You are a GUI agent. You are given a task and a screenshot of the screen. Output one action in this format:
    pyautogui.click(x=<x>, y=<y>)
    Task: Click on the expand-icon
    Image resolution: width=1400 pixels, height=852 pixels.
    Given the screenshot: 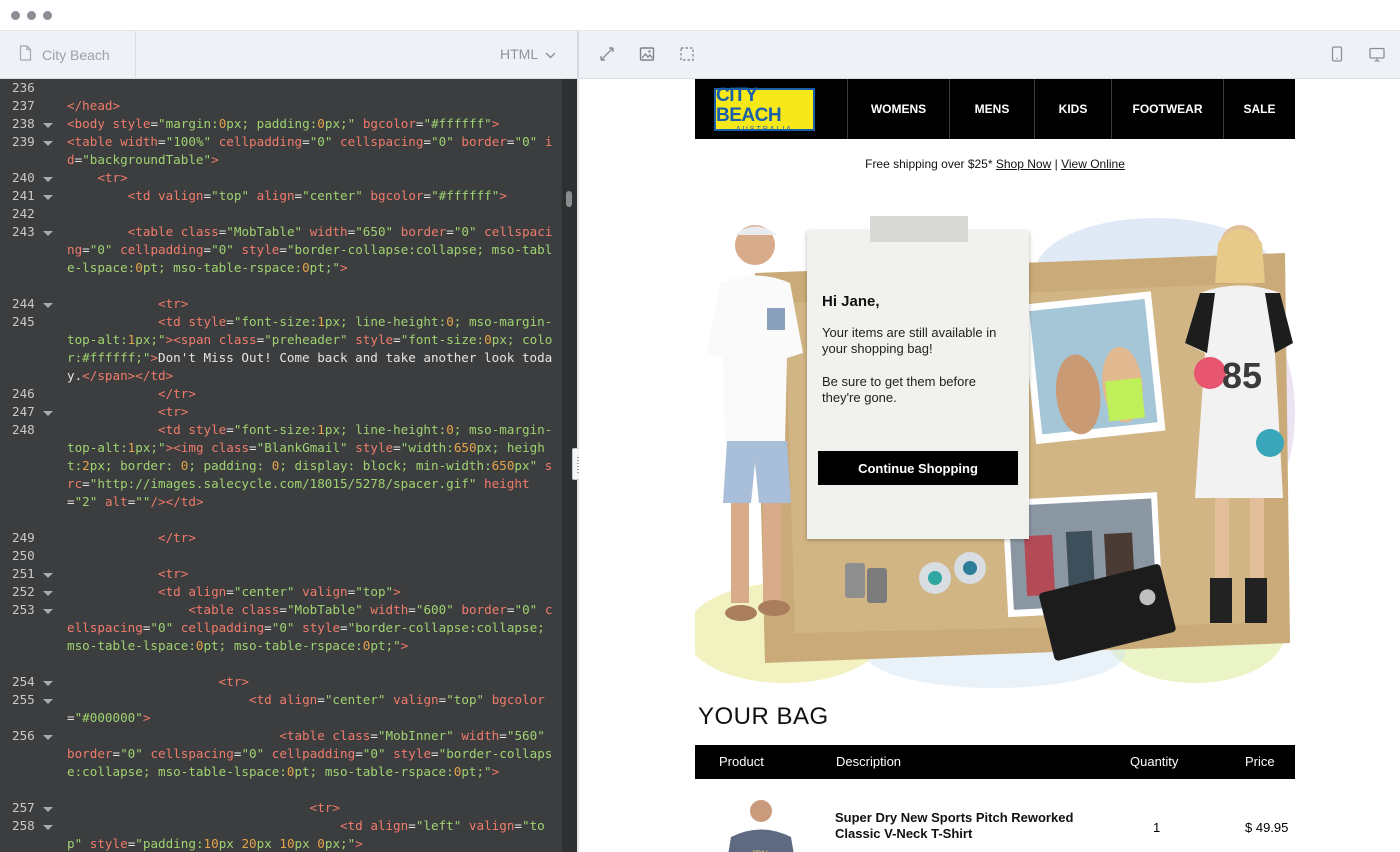 What is the action you would take?
    pyautogui.click(x=607, y=54)
    